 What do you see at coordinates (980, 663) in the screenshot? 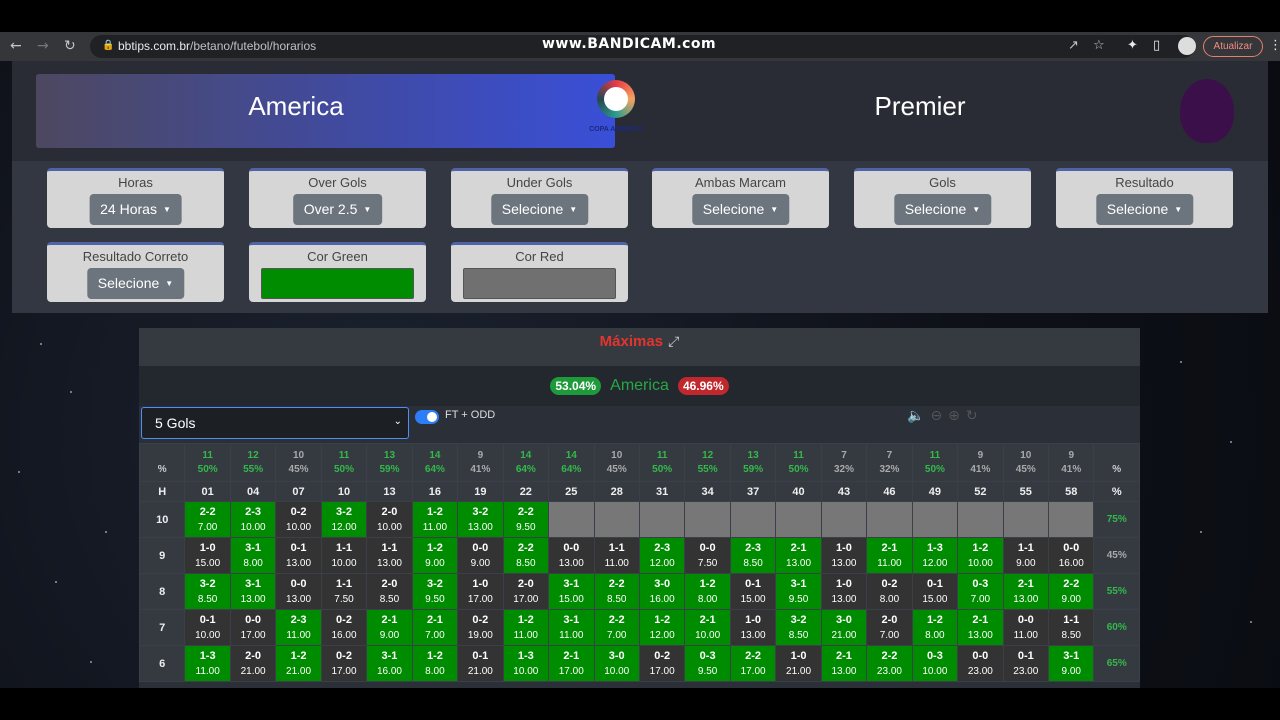
I see `match-cell: 0-0 23.00` at bounding box center [980, 663].